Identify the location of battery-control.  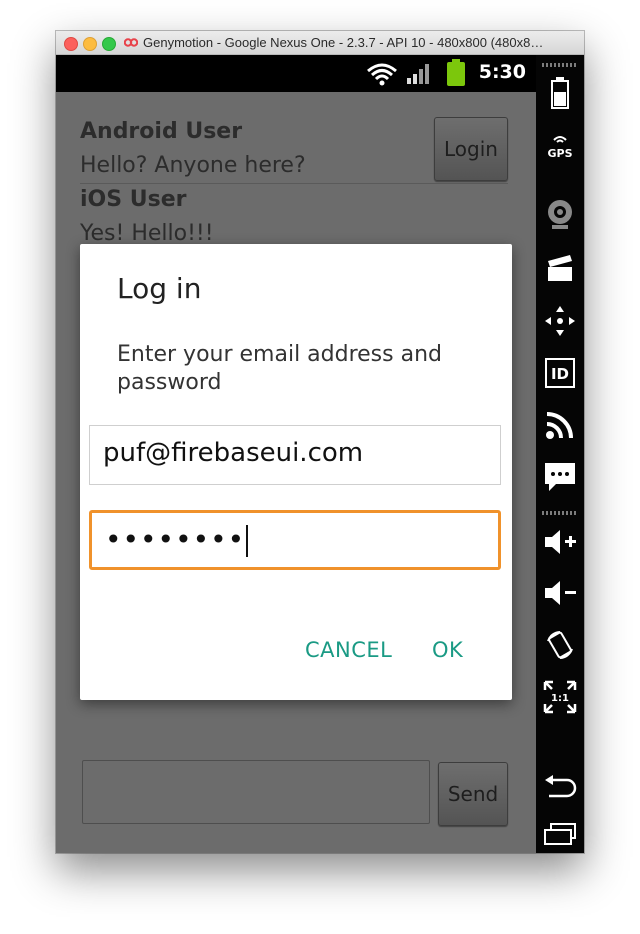
(560, 93).